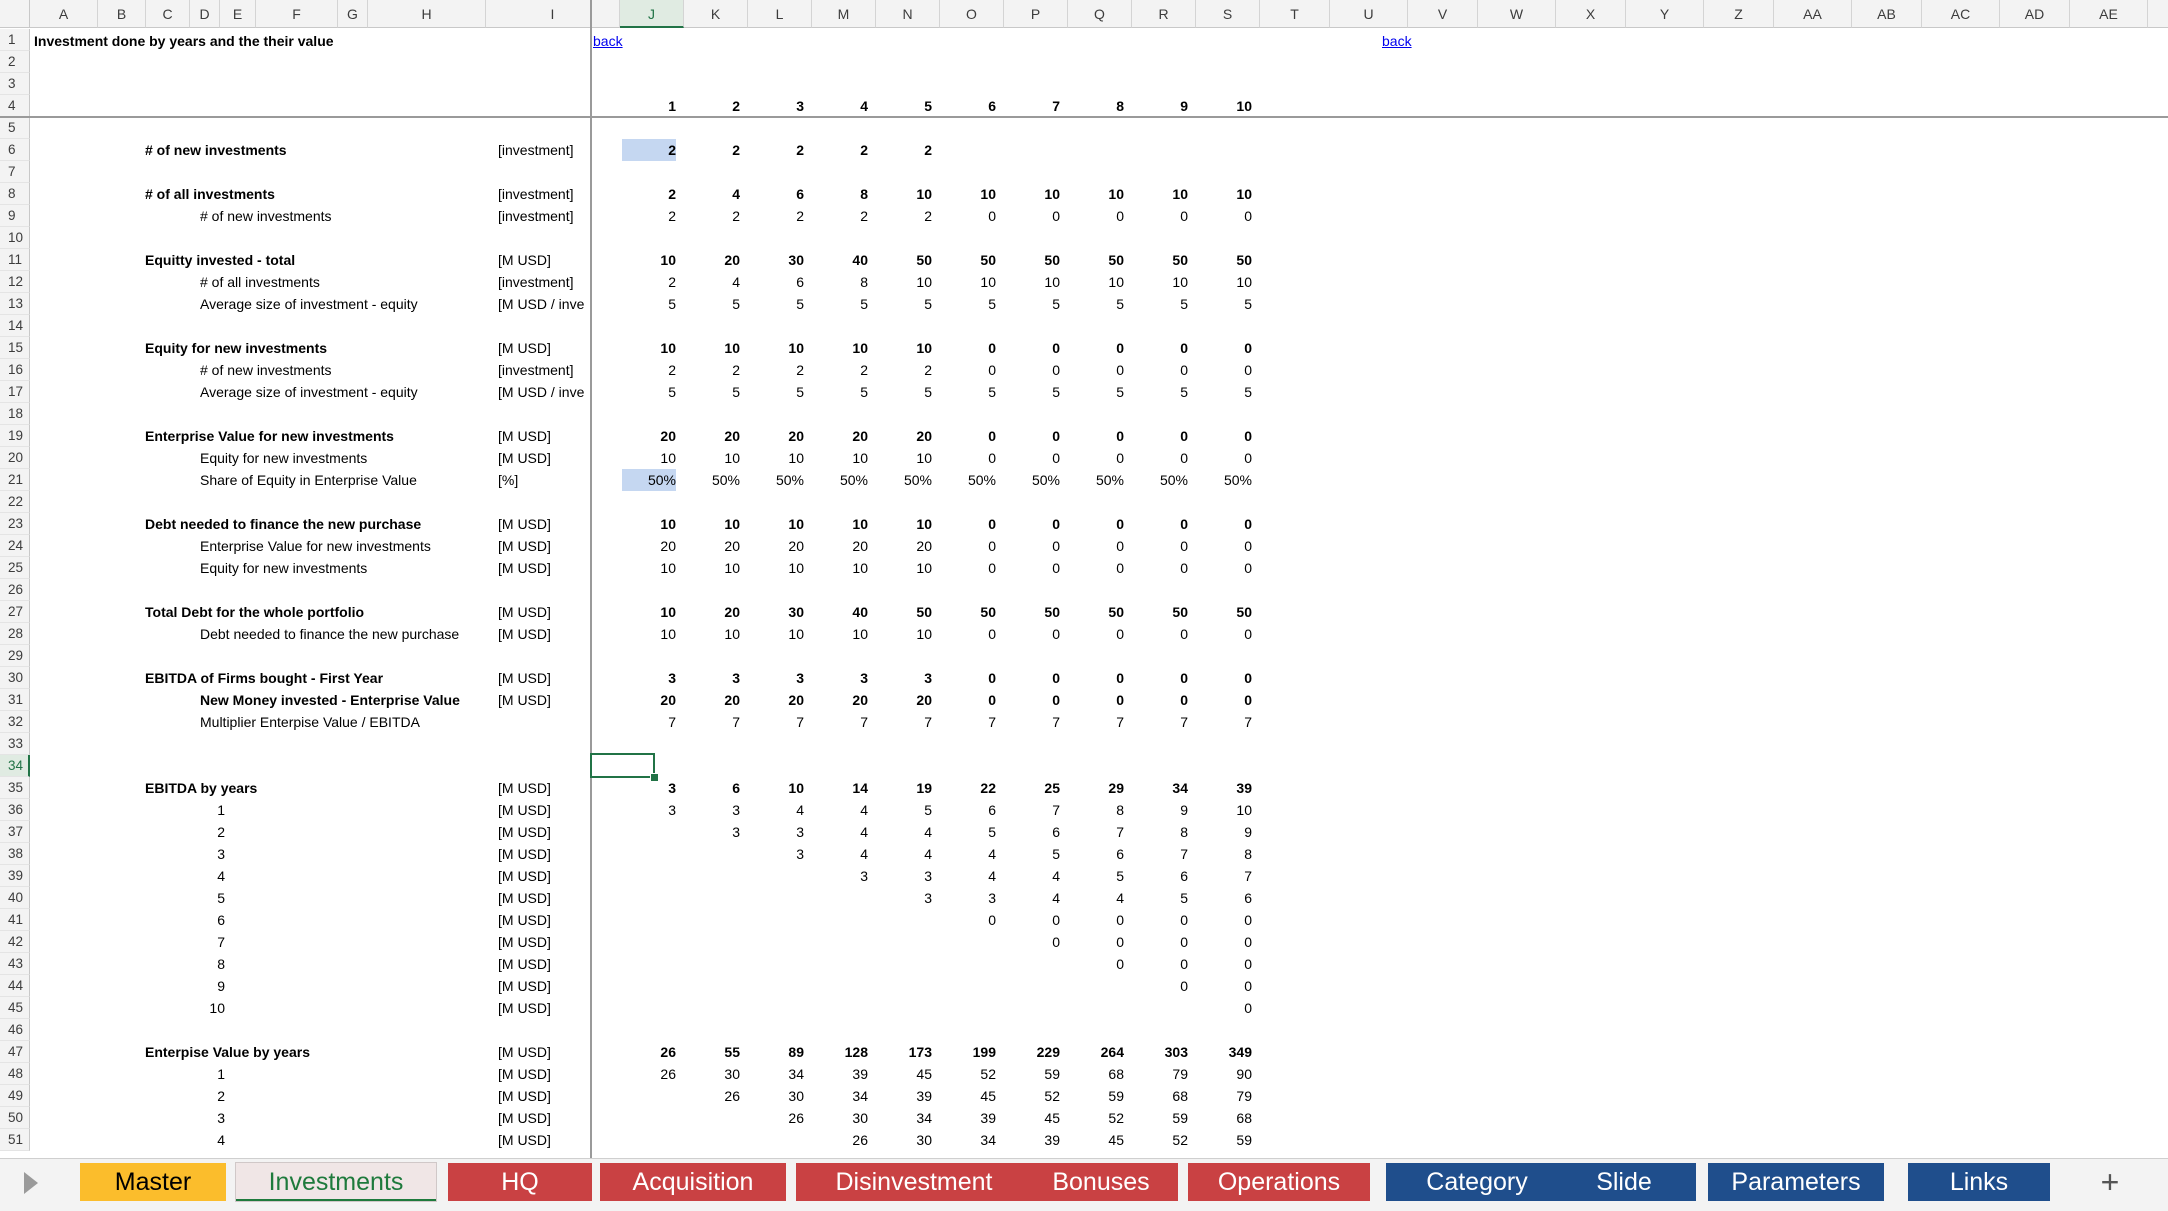 This screenshot has width=2168, height=1211. I want to click on row-header-32: 32, so click(15, 722).